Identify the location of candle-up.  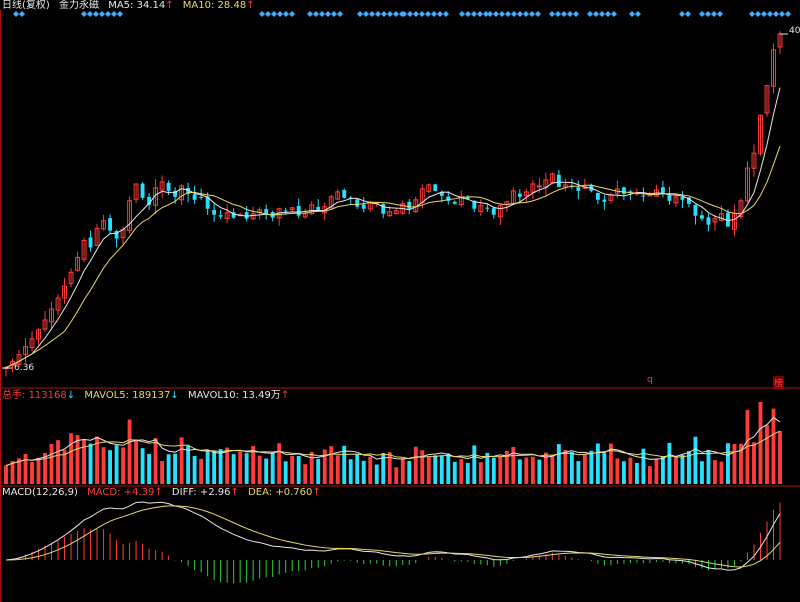
(539, 186).